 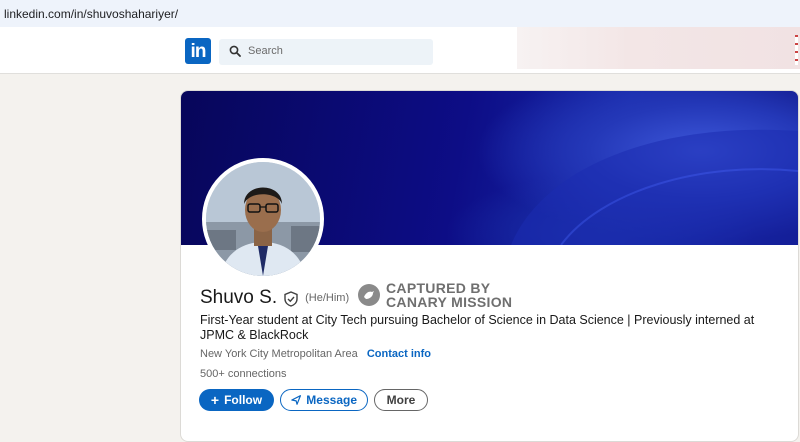 I want to click on contact-info-link: Contact info, so click(x=399, y=354).